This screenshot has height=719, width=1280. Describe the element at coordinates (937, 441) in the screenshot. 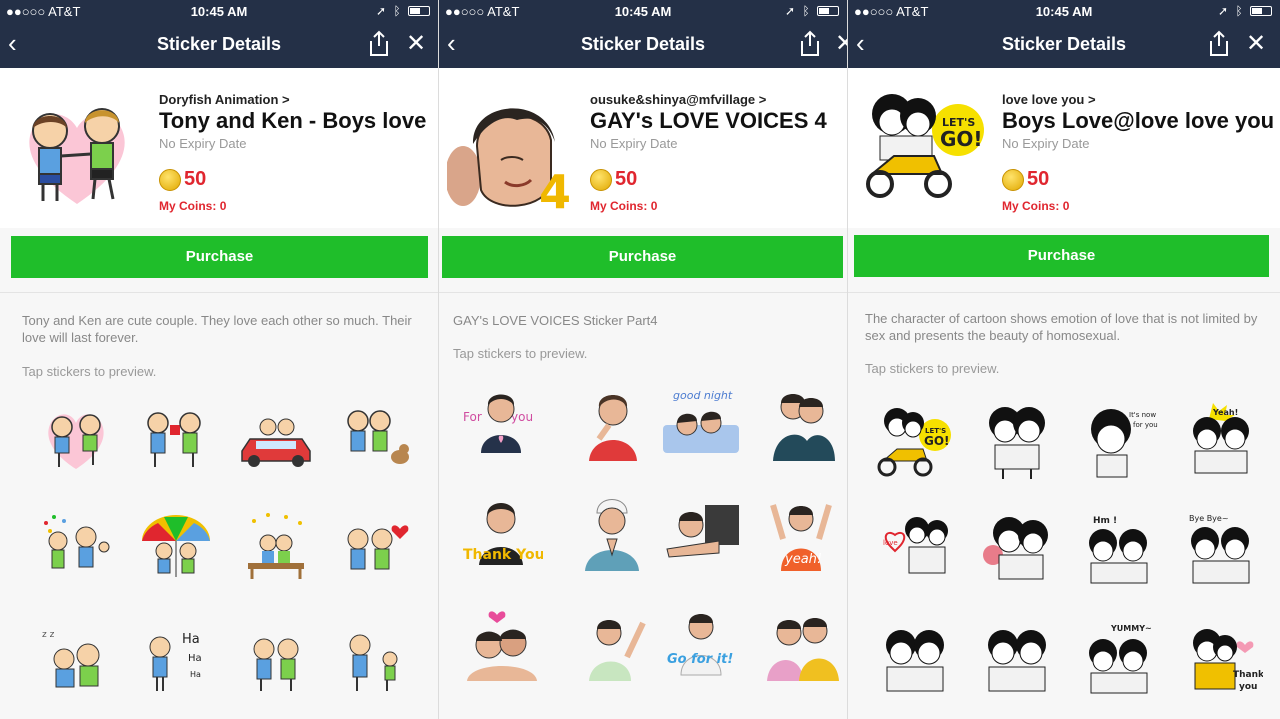

I see `svg-text: GO!` at that location.